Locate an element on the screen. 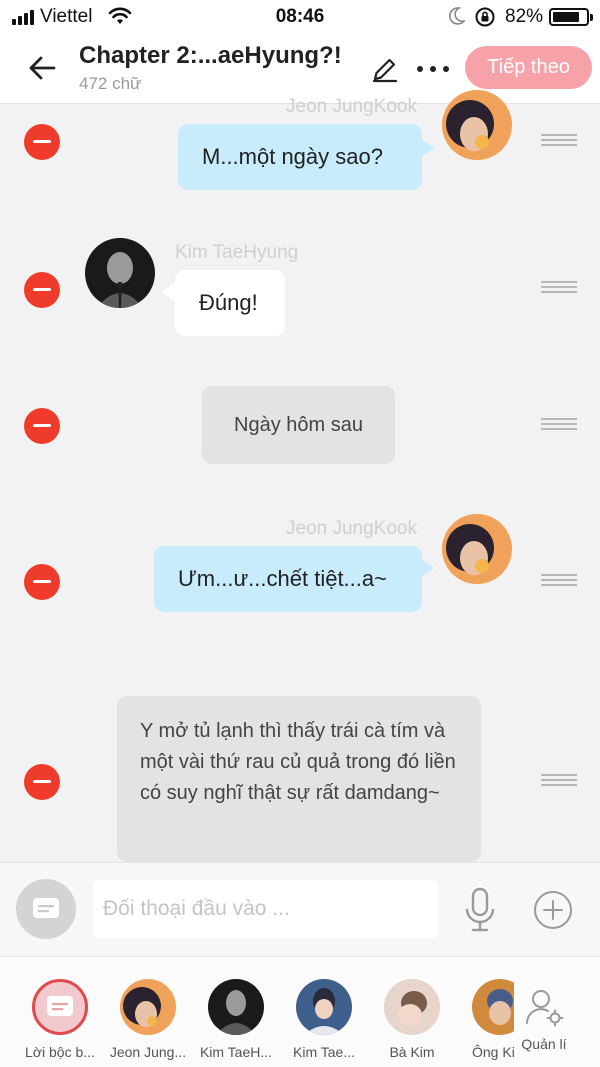 Image resolution: width=600 pixels, height=1067 pixels. character-label: Bà Kim is located at coordinates (412, 1052).